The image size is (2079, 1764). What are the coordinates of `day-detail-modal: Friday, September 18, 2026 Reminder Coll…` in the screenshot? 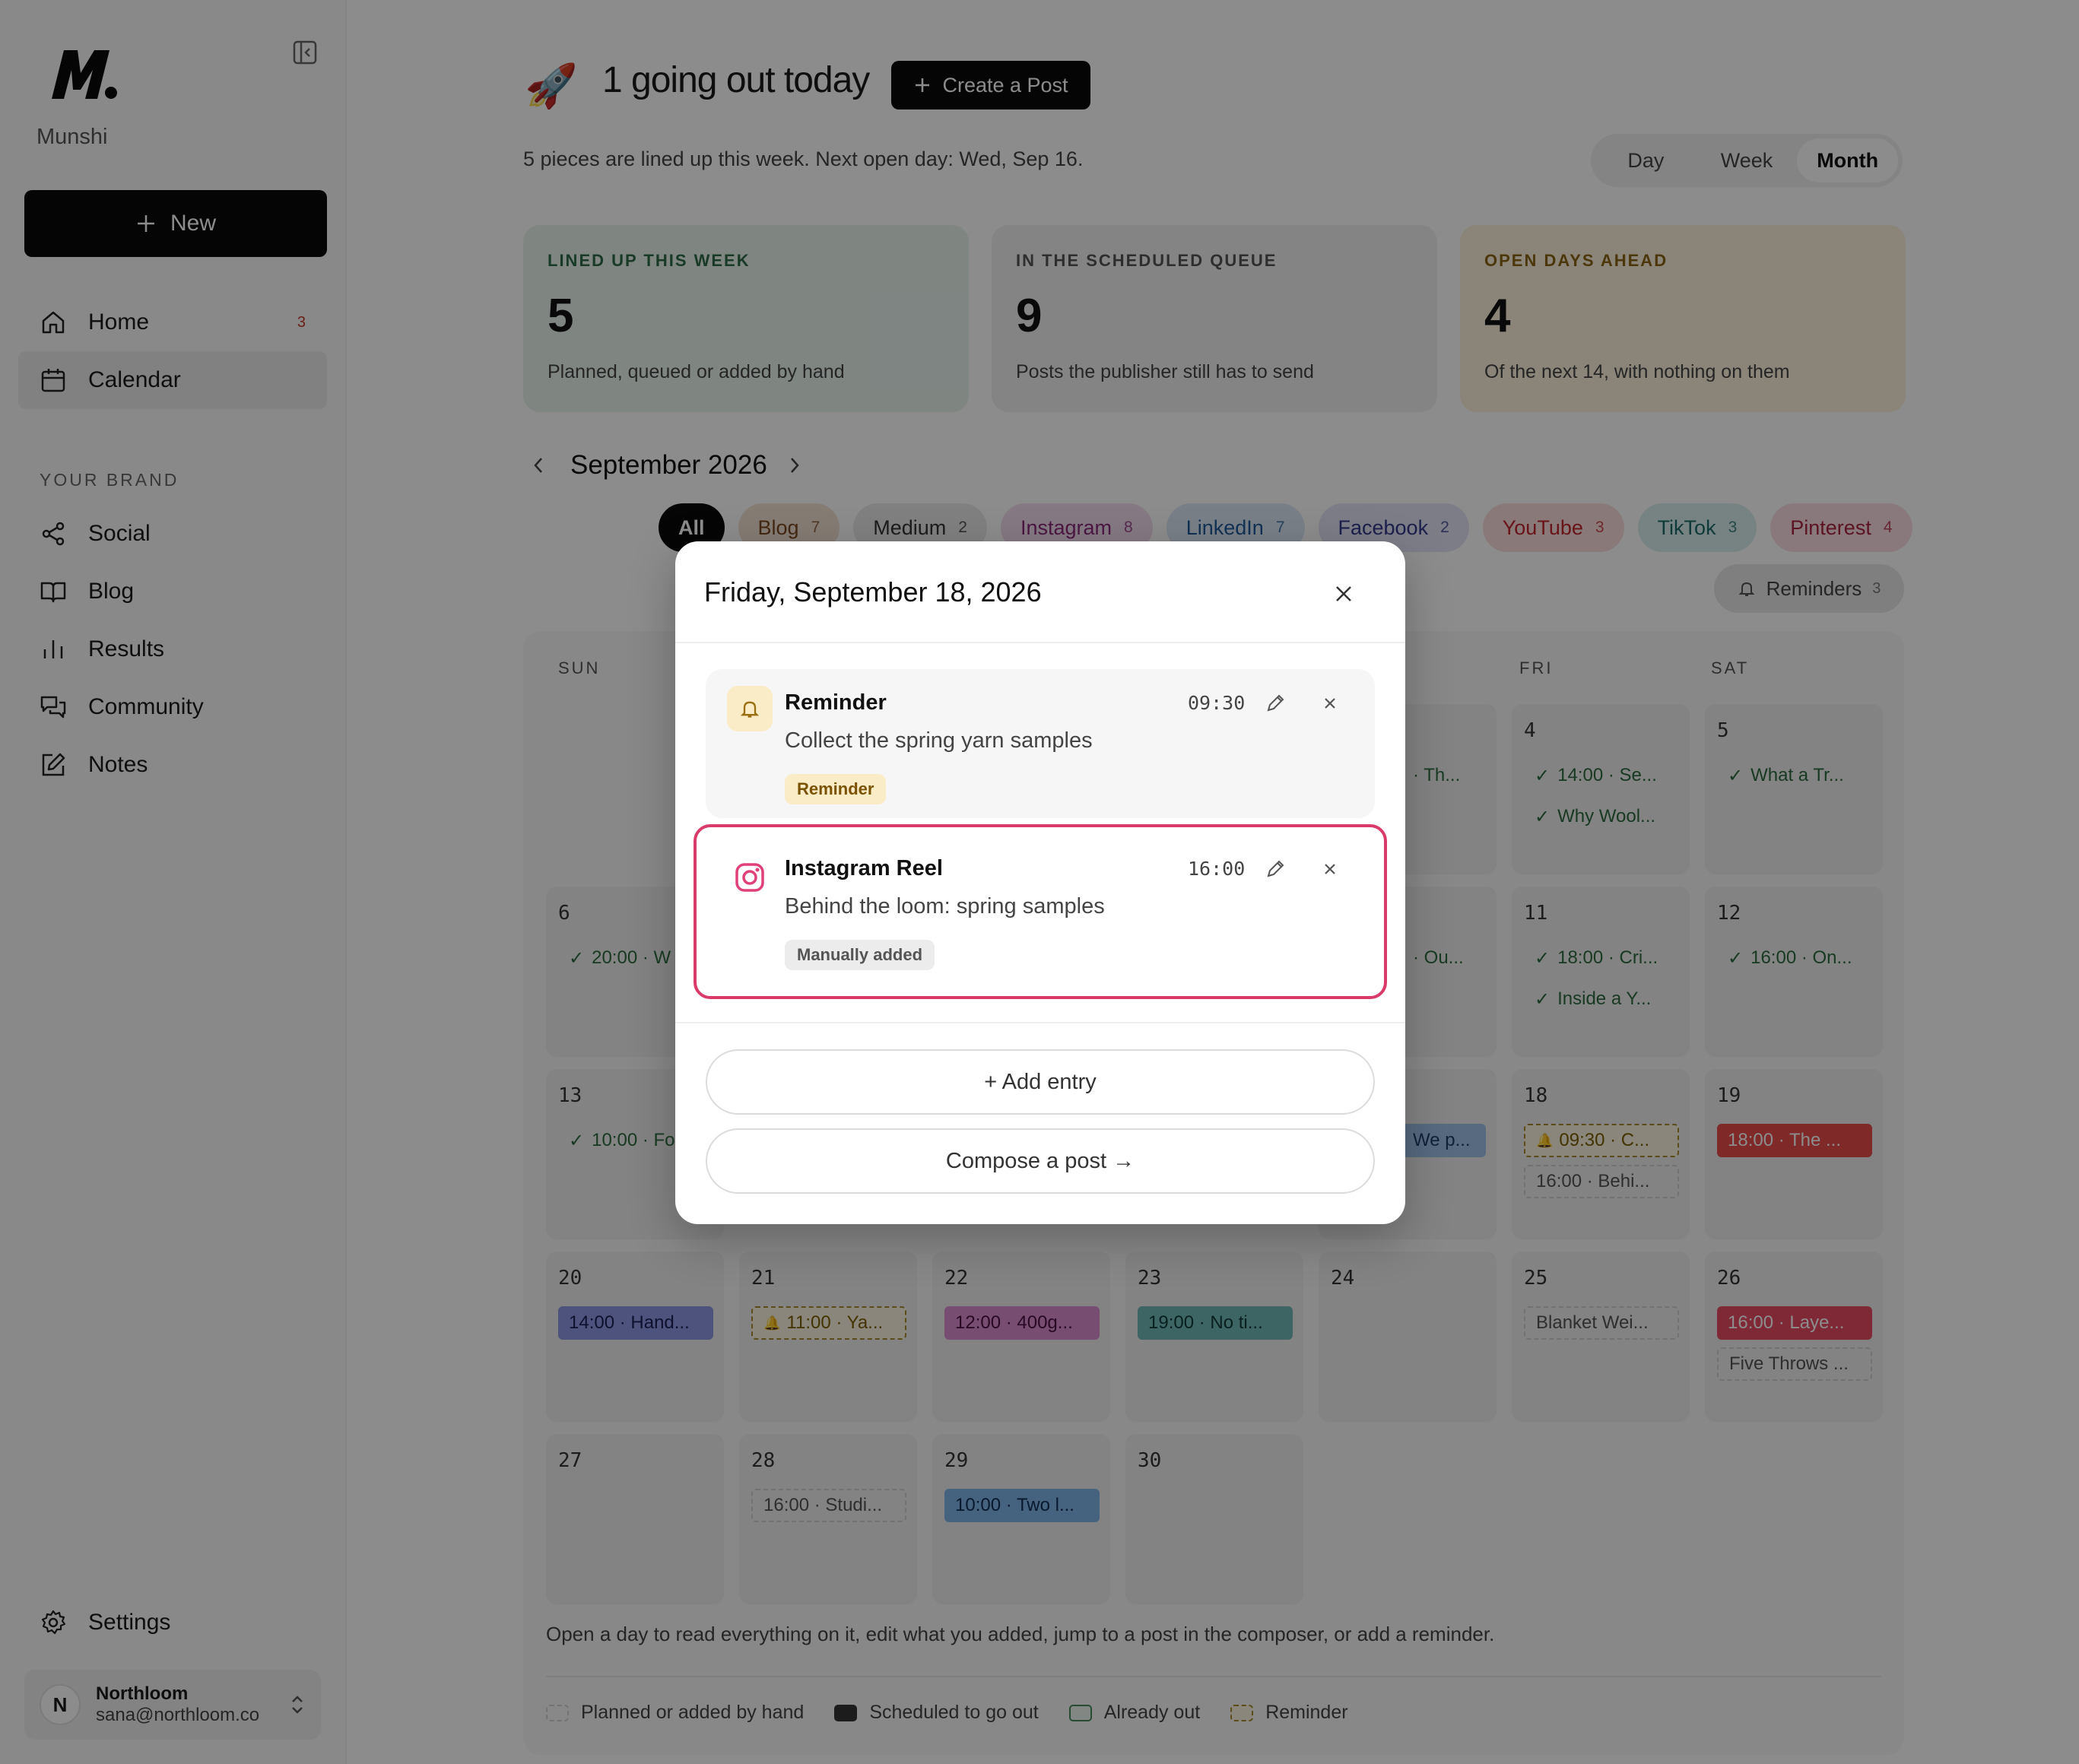 It's located at (1040, 883).